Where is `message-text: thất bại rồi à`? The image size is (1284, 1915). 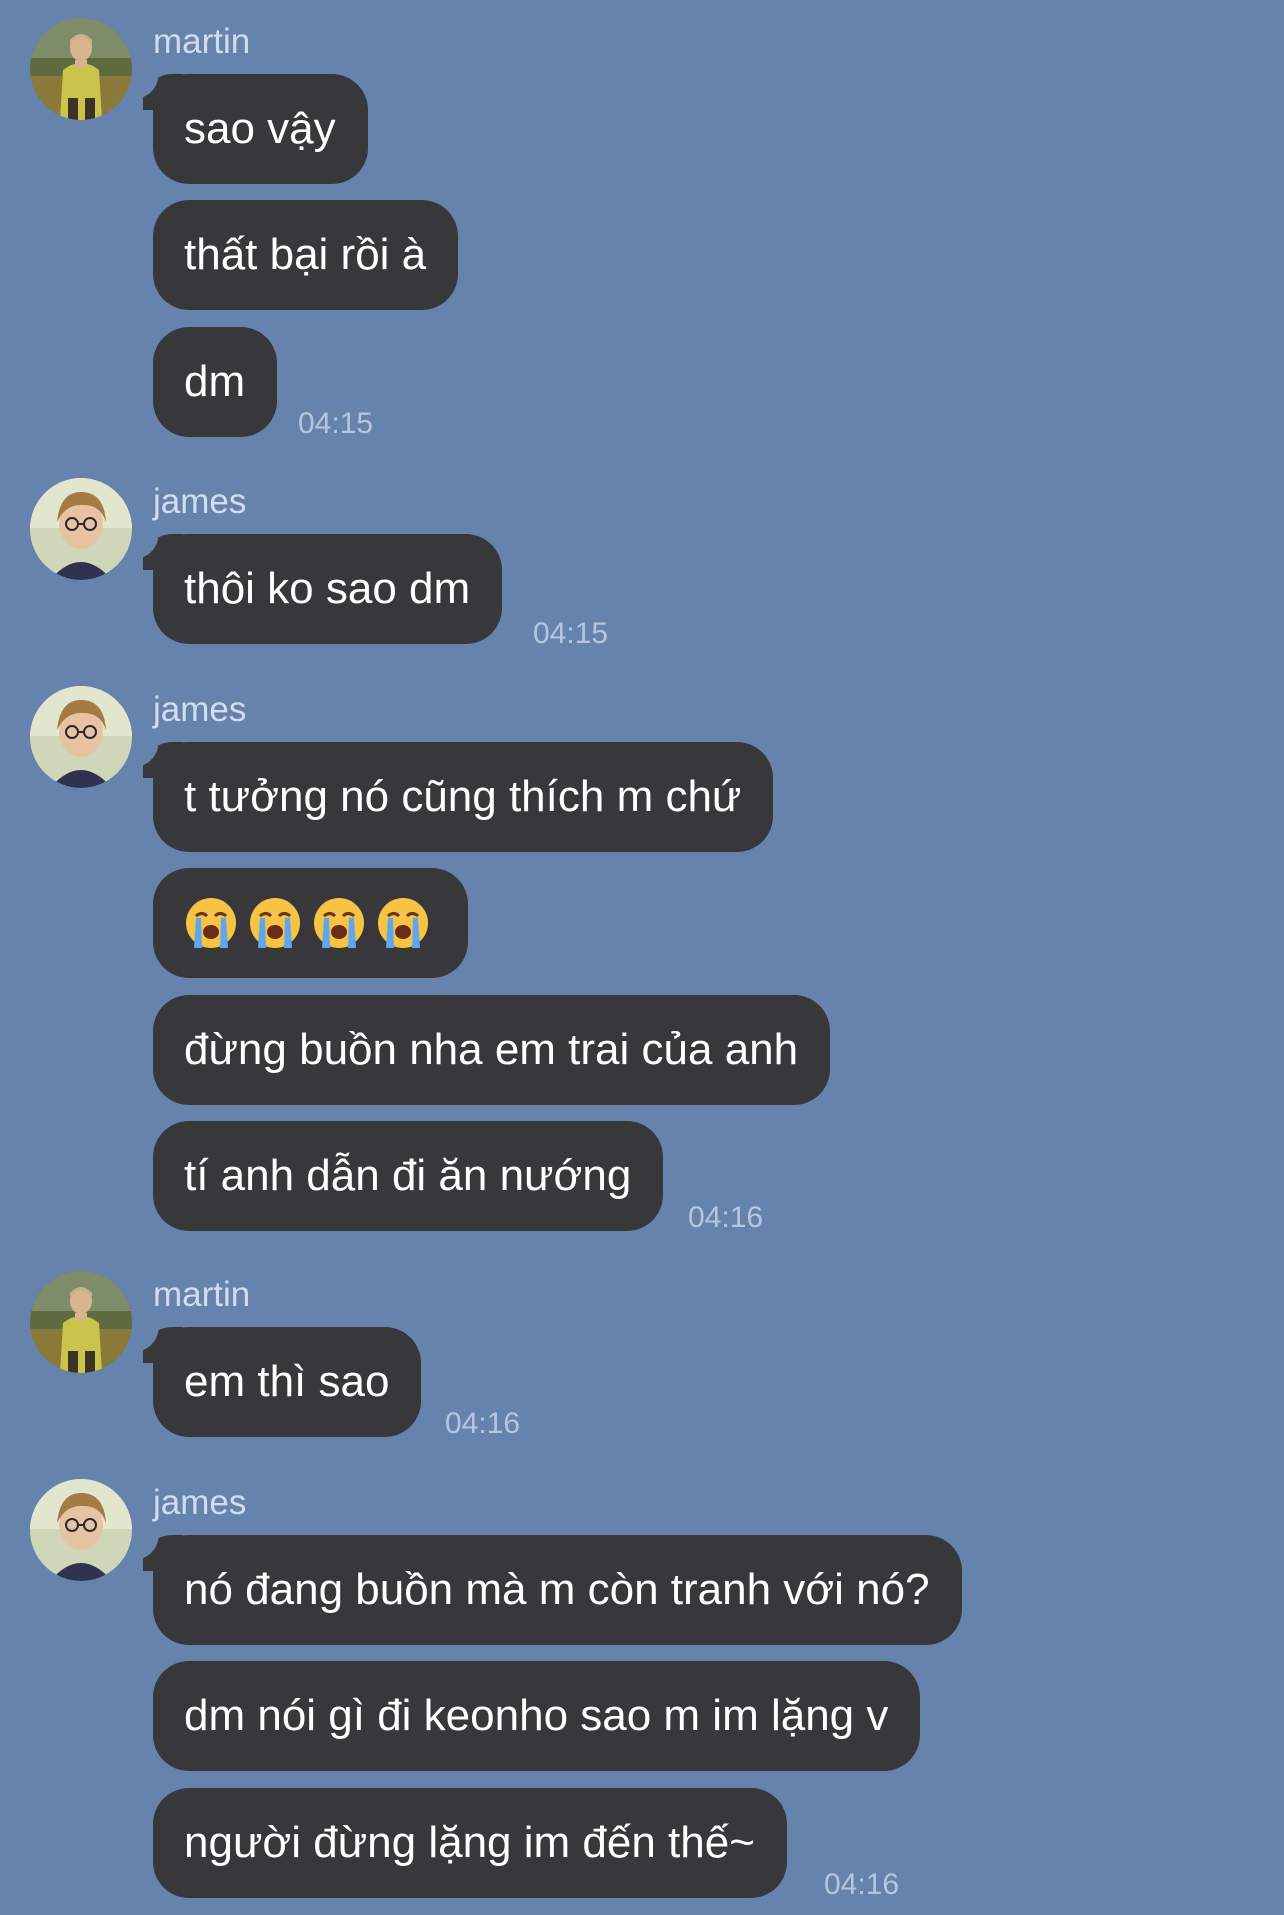 message-text: thất bại rồi à is located at coordinates (305, 254).